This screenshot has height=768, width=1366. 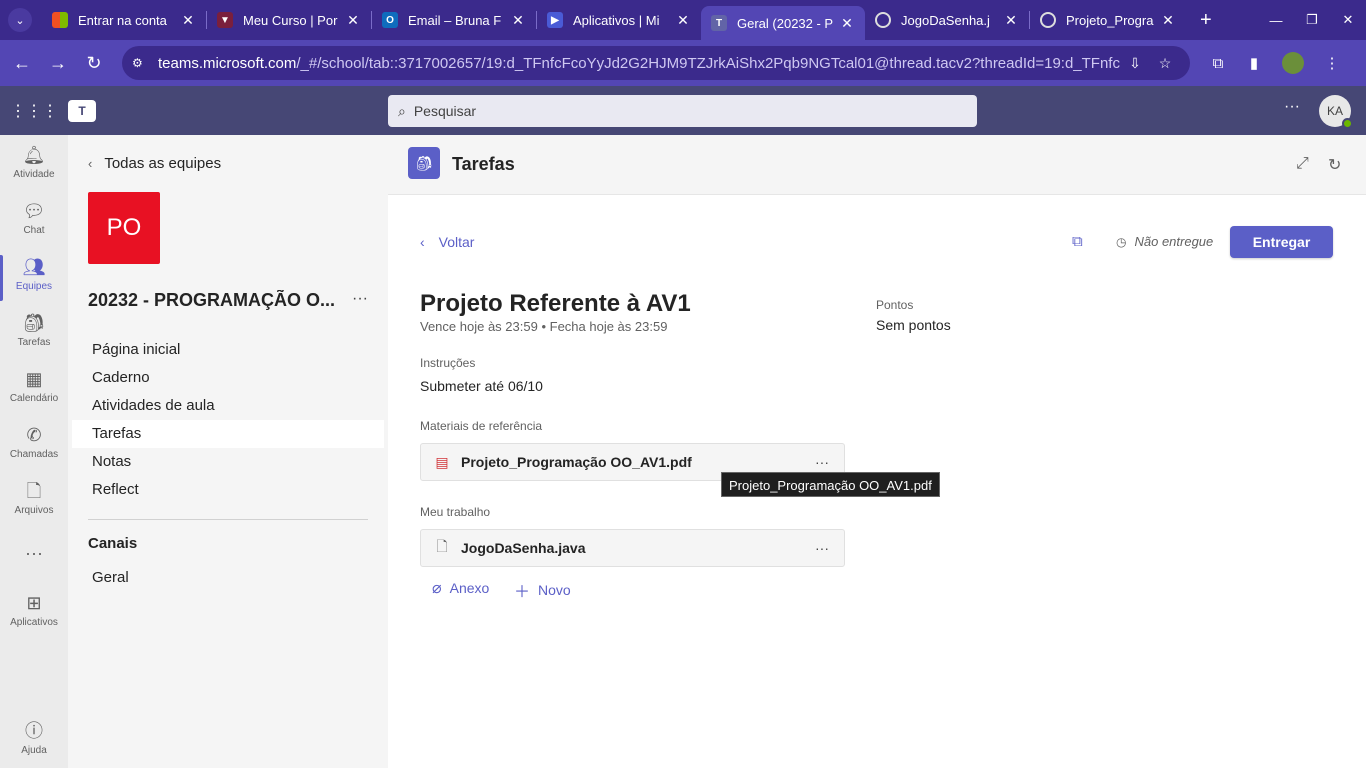 What do you see at coordinates (82, 110) in the screenshot?
I see `teams-logo-icon: T` at bounding box center [82, 110].